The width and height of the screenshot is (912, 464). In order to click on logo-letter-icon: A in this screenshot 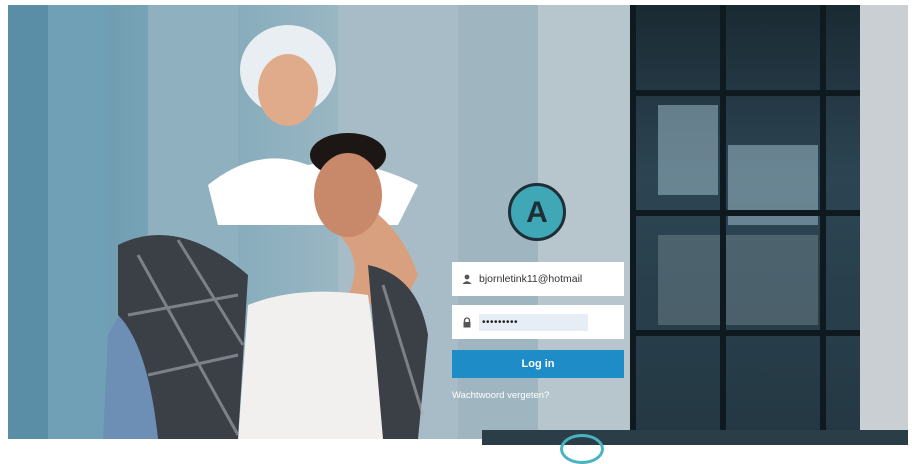, I will do `click(537, 212)`.